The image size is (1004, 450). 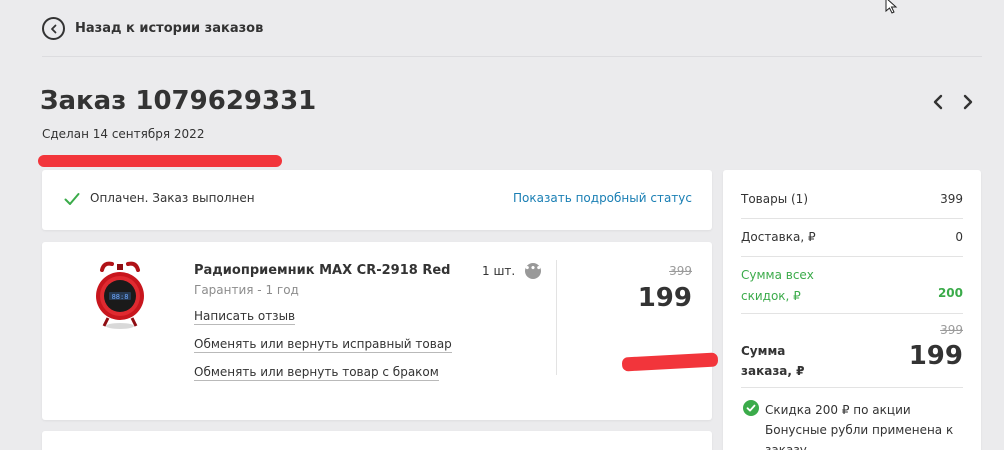 What do you see at coordinates (53, 28) in the screenshot?
I see `arrow-left-circle-icon` at bounding box center [53, 28].